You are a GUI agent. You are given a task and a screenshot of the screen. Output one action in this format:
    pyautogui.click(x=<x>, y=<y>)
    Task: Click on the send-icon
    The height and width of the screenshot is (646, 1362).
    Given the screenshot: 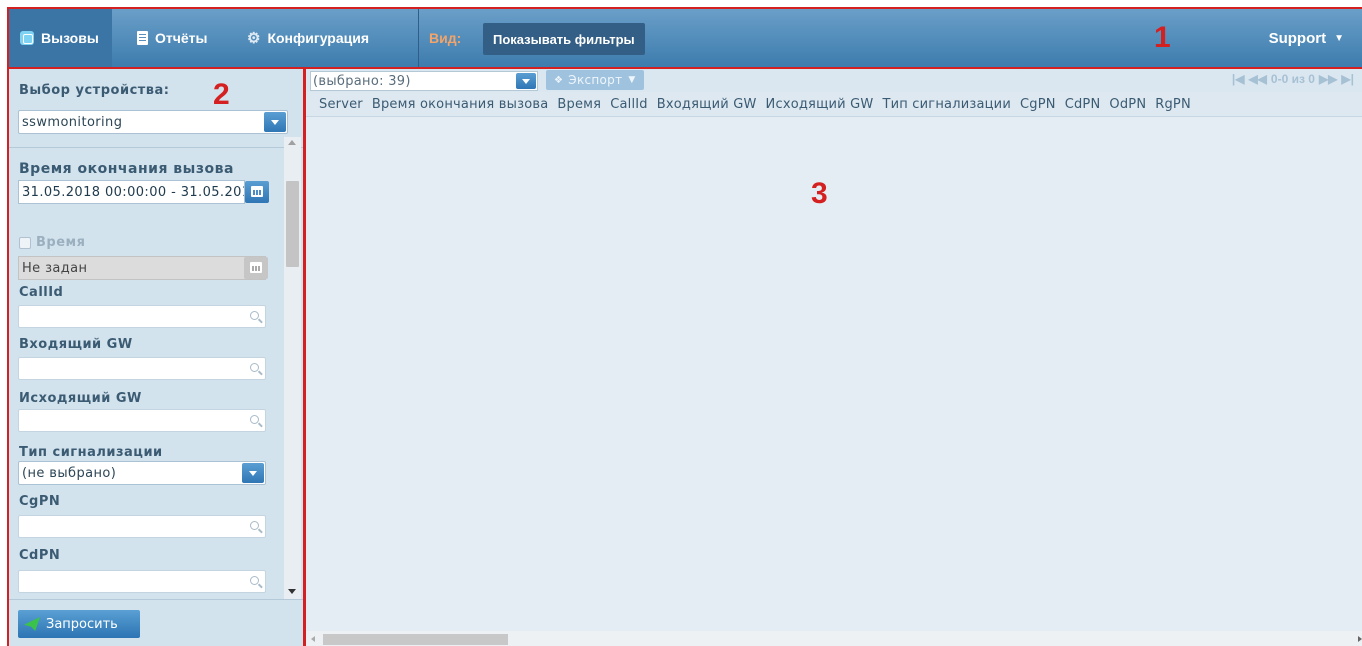 What is the action you would take?
    pyautogui.click(x=32, y=624)
    